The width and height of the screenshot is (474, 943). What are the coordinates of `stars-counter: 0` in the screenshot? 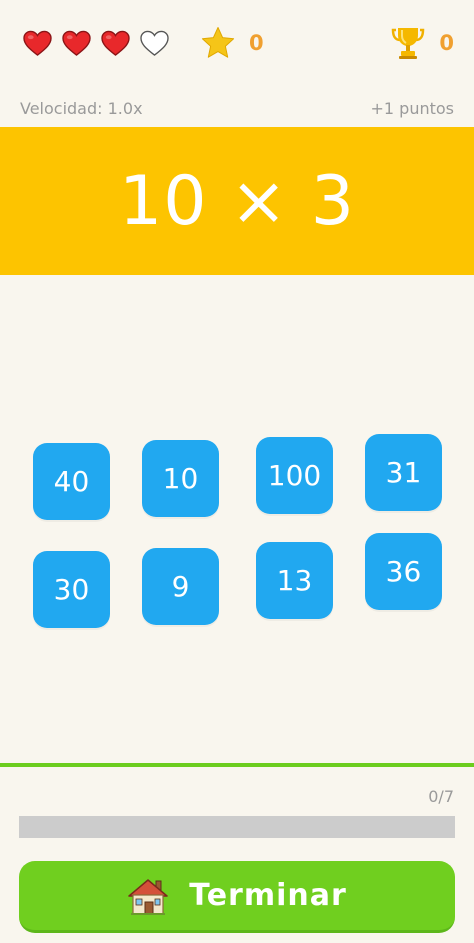 It's located at (232, 43).